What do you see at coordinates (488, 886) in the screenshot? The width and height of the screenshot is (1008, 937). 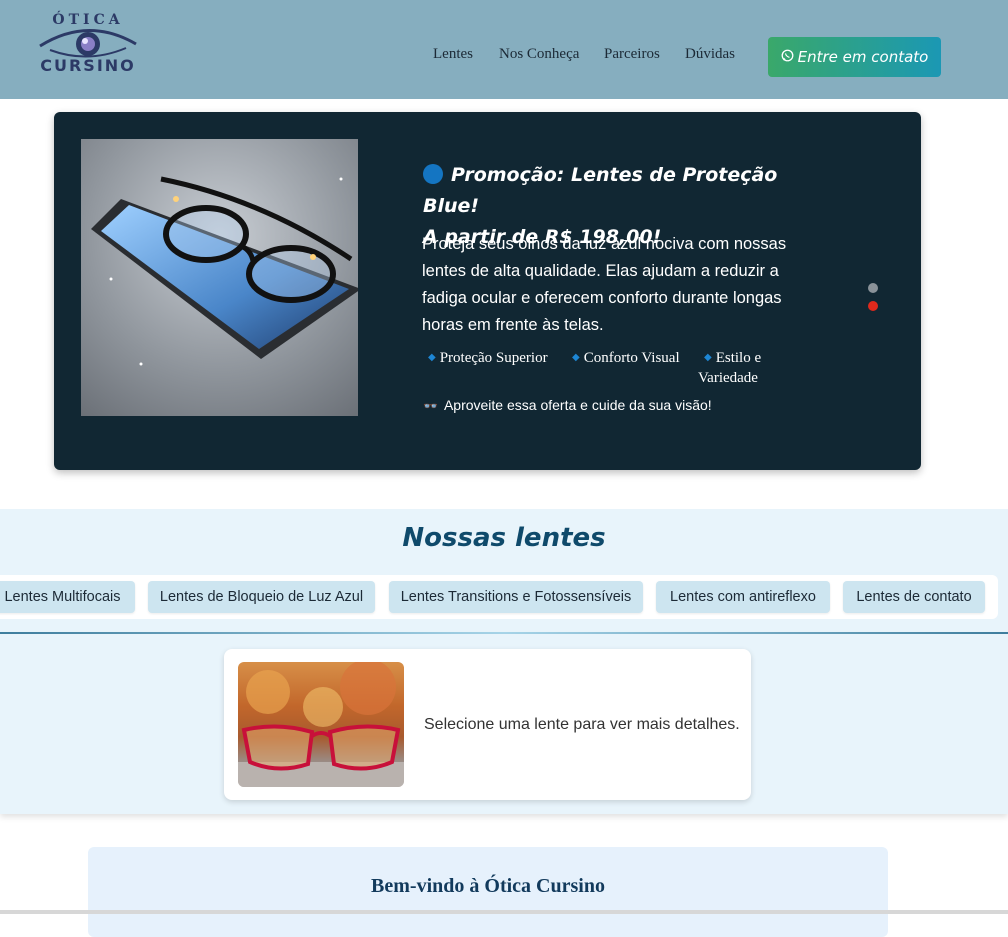 I see `welcome-title: Bem-vindo à Ótica Cursino` at bounding box center [488, 886].